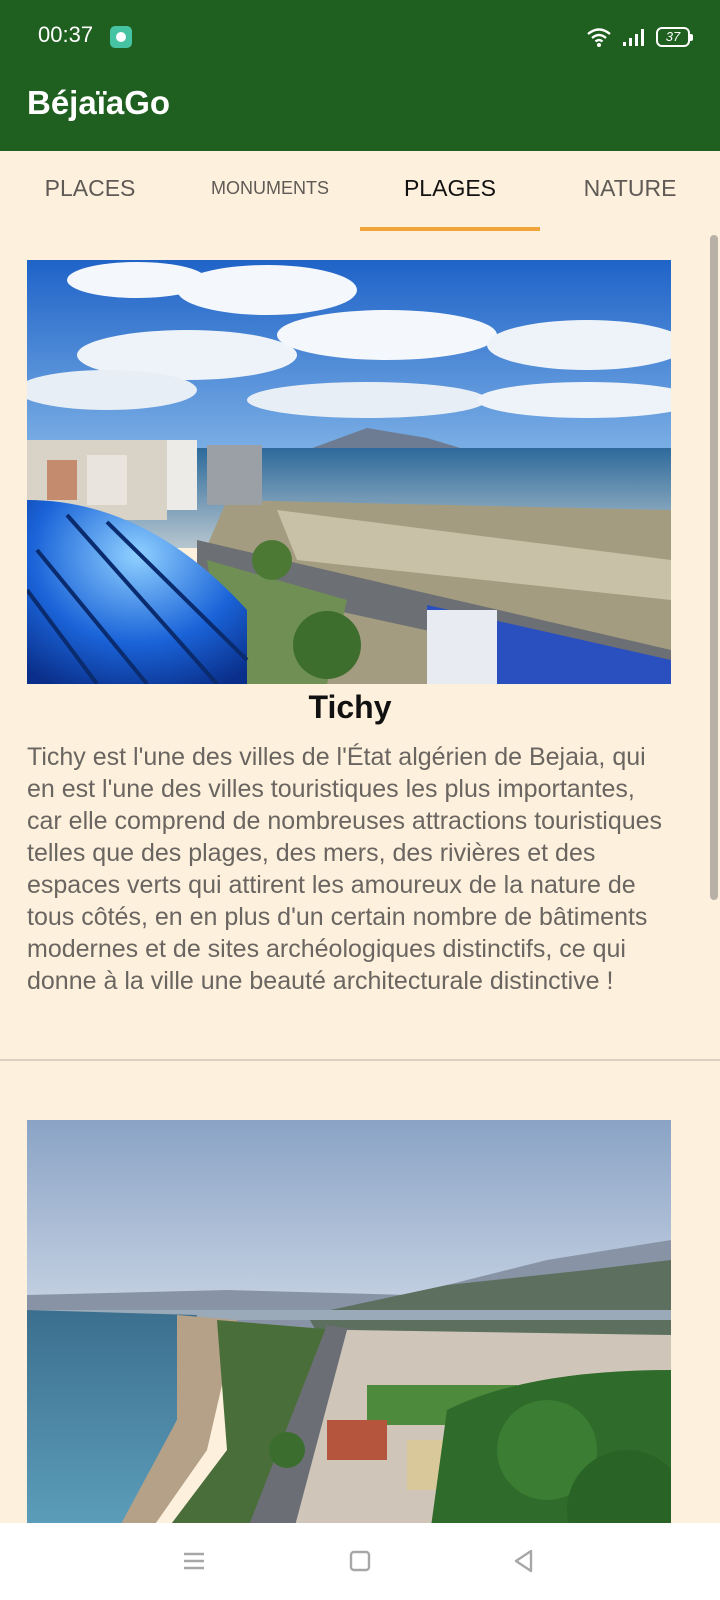 The width and height of the screenshot is (720, 1600). Describe the element at coordinates (450, 191) in the screenshot. I see `tab-plages: PLAGES` at that location.